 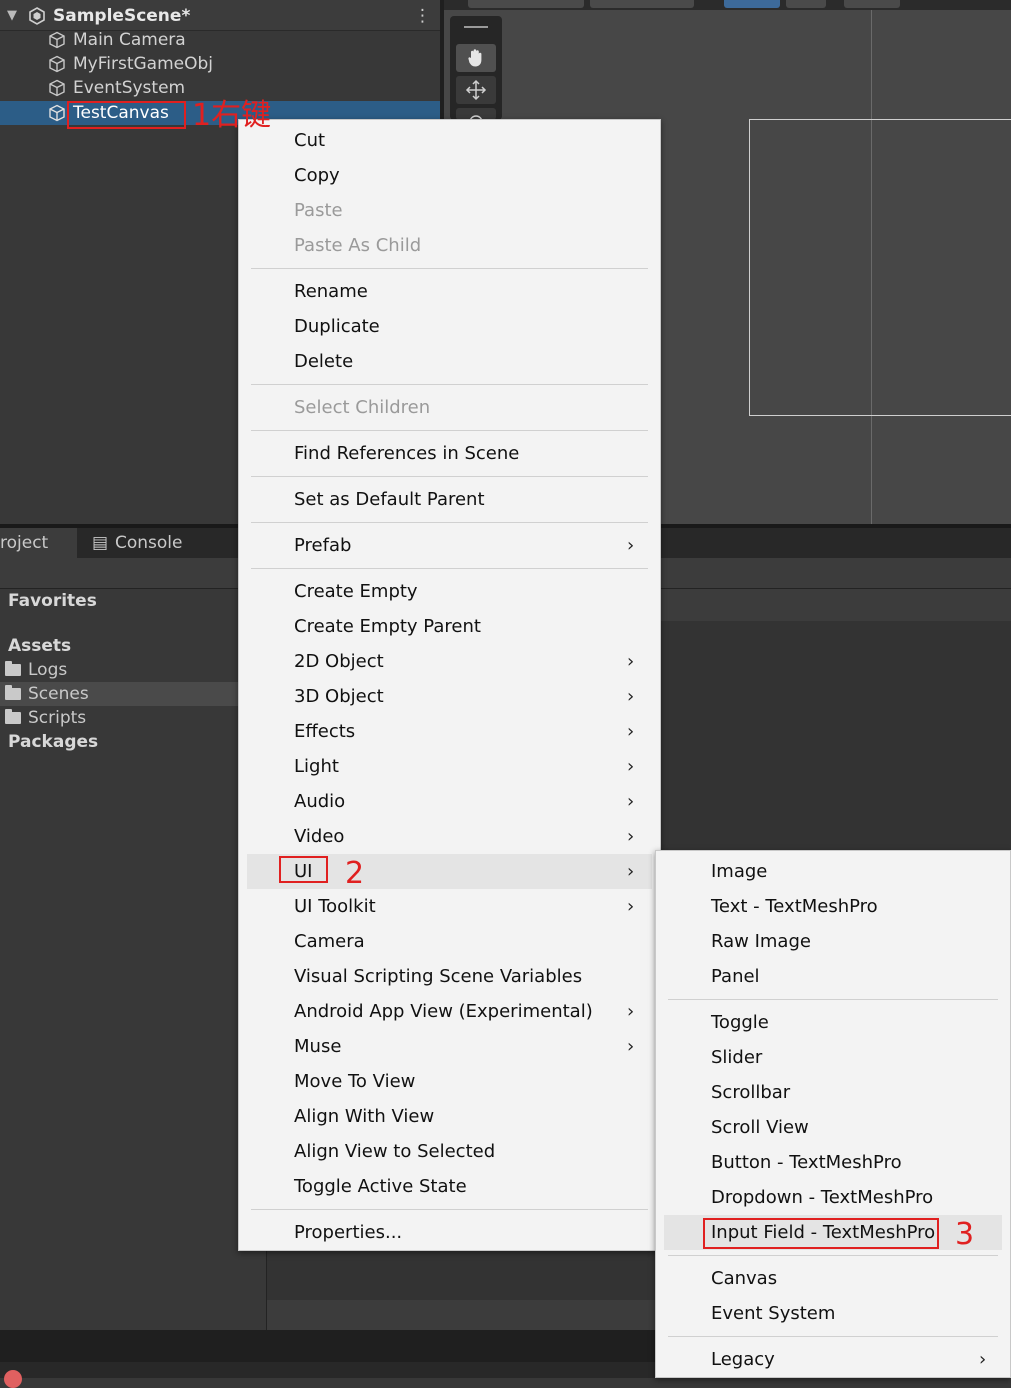 What do you see at coordinates (133, 670) in the screenshot?
I see `tree-item-logs: Logs` at bounding box center [133, 670].